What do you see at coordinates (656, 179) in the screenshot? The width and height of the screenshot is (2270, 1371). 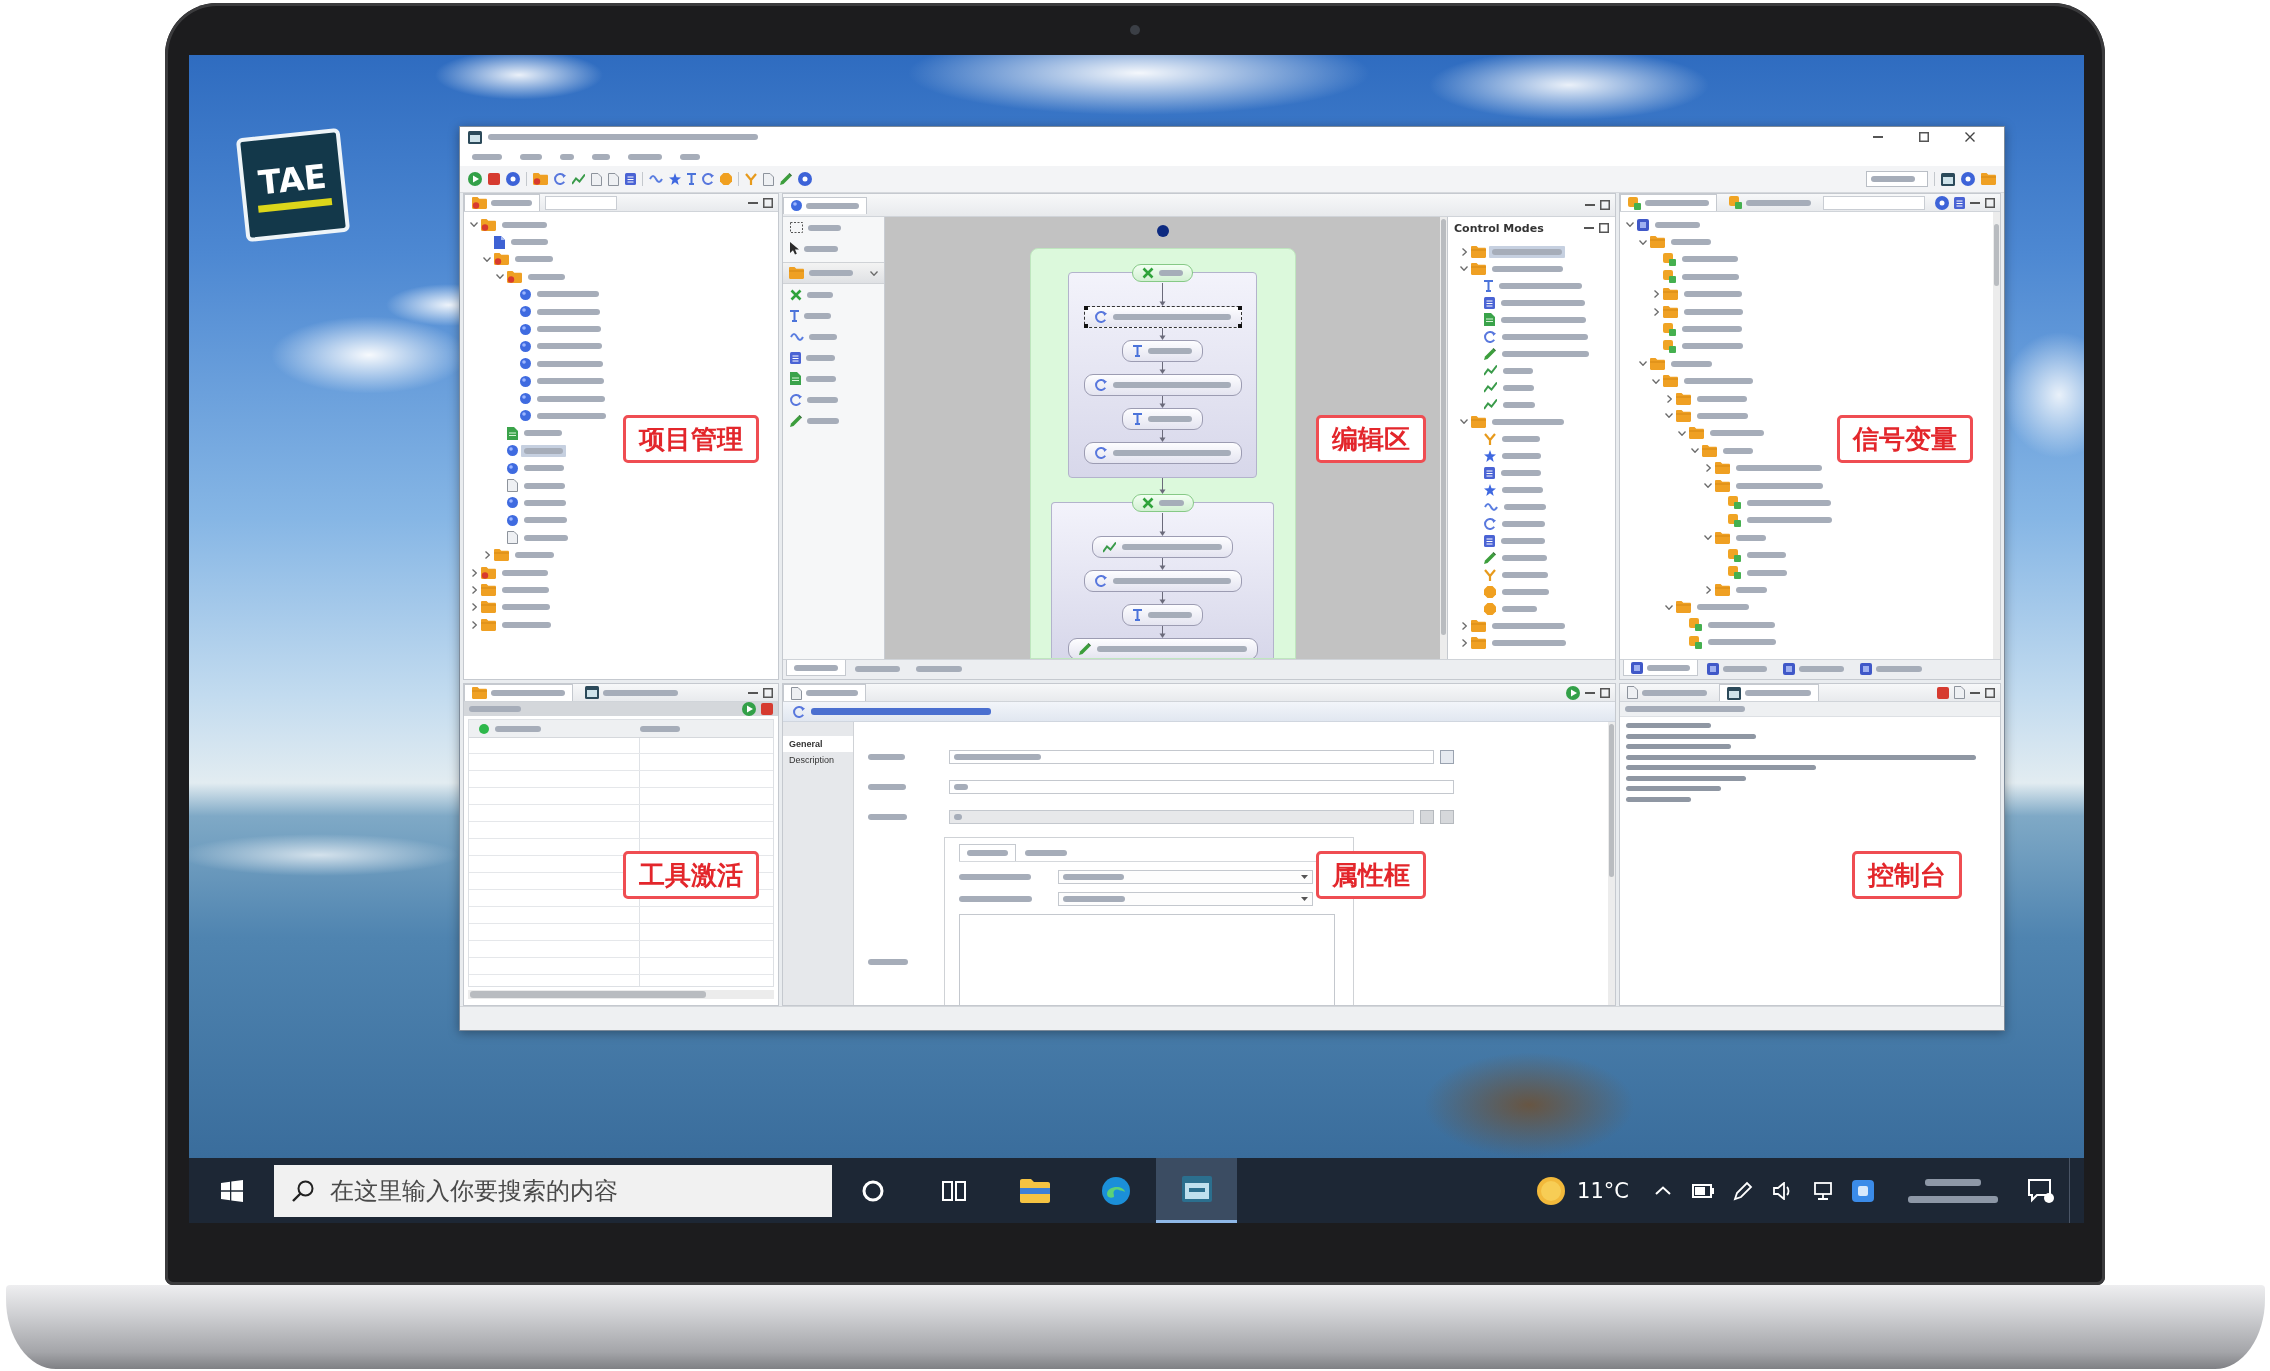 I see `wave-icon` at bounding box center [656, 179].